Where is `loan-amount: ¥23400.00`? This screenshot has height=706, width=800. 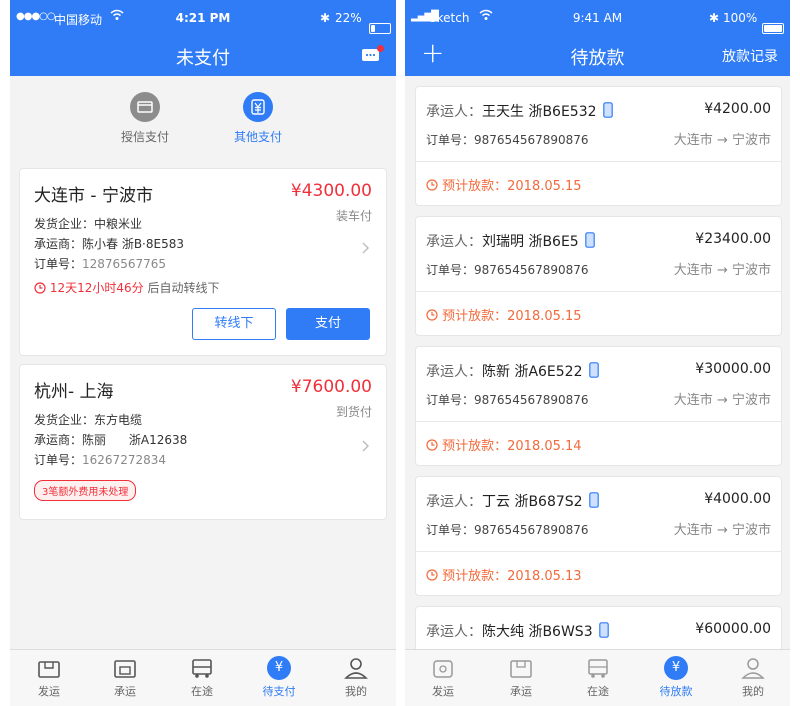 loan-amount: ¥23400.00 is located at coordinates (733, 239).